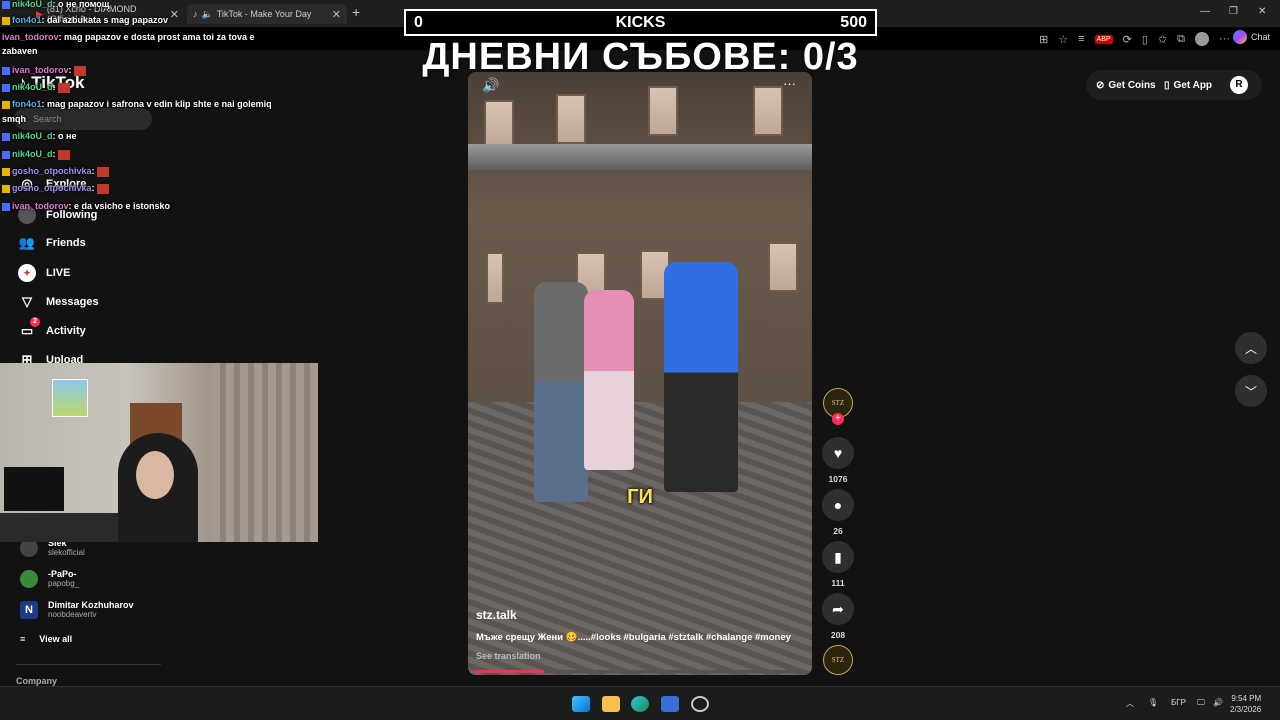  Describe the element at coordinates (640, 497) in the screenshot. I see `video-caption: ГИ` at that location.